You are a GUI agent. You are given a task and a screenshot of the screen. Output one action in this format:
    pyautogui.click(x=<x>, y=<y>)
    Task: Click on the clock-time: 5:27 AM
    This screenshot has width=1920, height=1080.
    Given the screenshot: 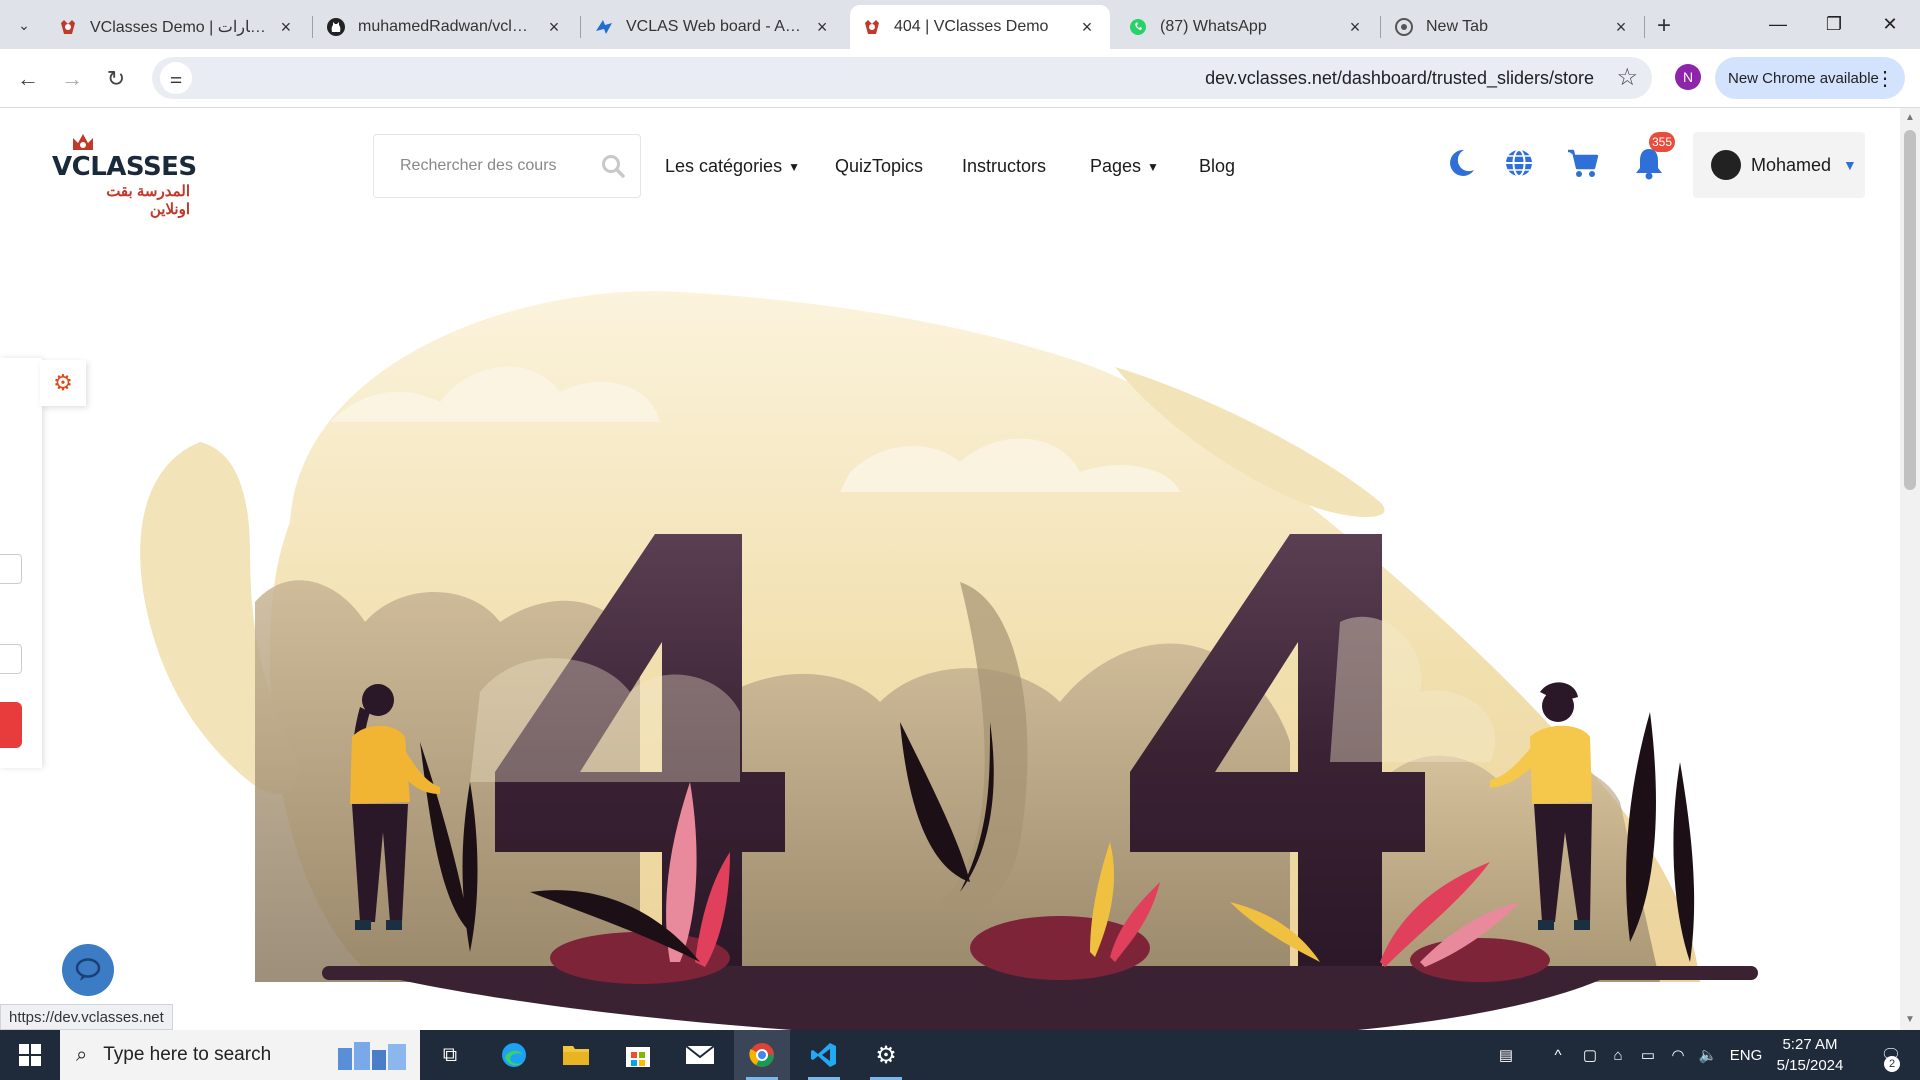 What is the action you would take?
    pyautogui.click(x=1810, y=1044)
    